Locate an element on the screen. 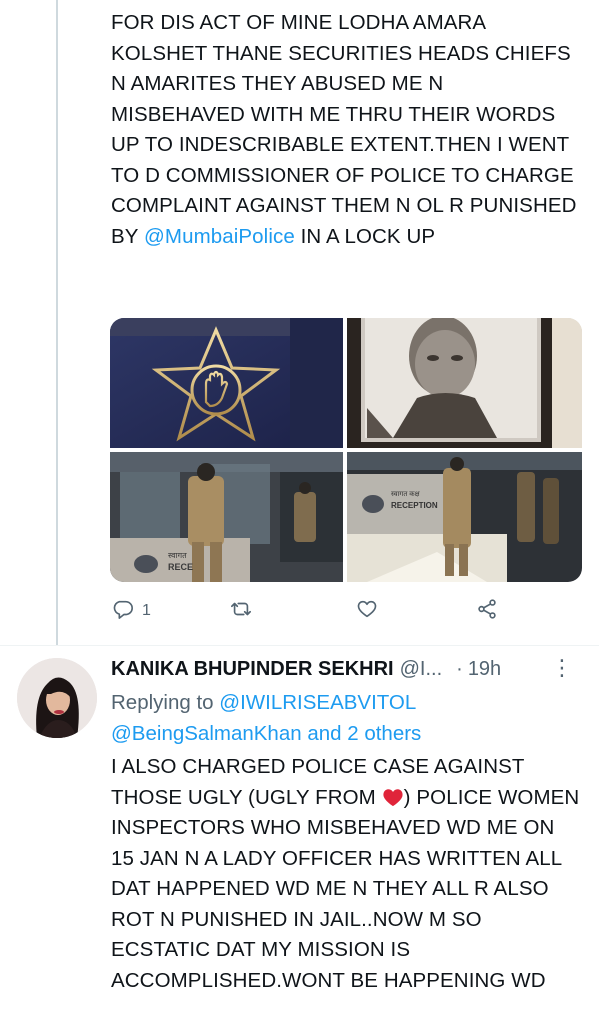 Image resolution: width=599 pixels, height=1024 pixels. share-button is located at coordinates (487, 611).